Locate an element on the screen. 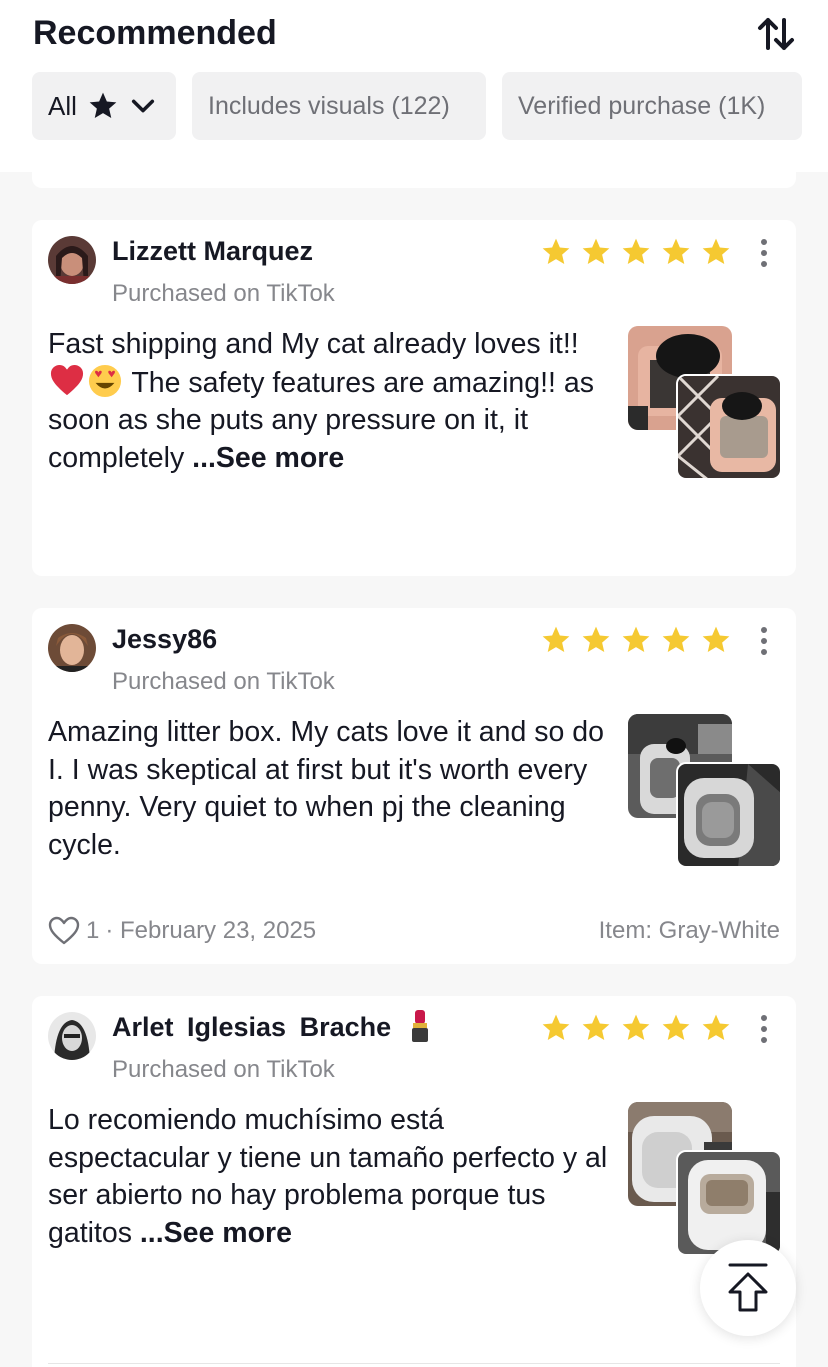 The image size is (828, 1367). reviewer-name: Jessy86 is located at coordinates (165, 639).